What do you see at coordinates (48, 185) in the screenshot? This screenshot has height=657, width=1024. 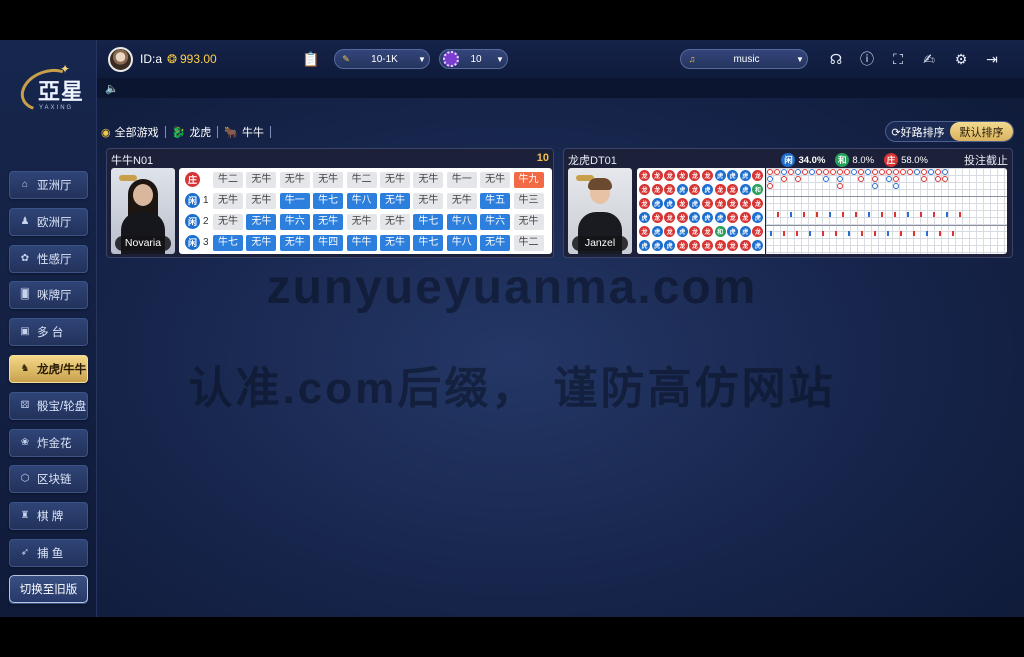 I see `sidebar-item-1: ⌂ 亚洲厅` at bounding box center [48, 185].